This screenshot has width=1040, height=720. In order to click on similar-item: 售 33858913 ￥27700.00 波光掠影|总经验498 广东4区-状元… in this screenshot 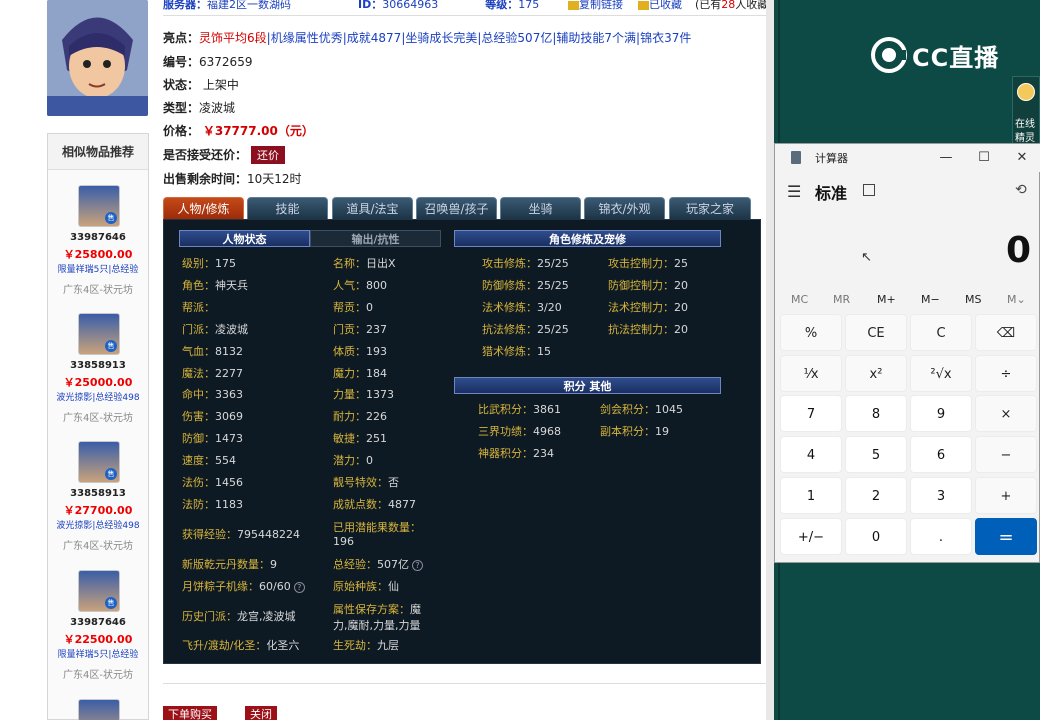, I will do `click(98, 505)`.